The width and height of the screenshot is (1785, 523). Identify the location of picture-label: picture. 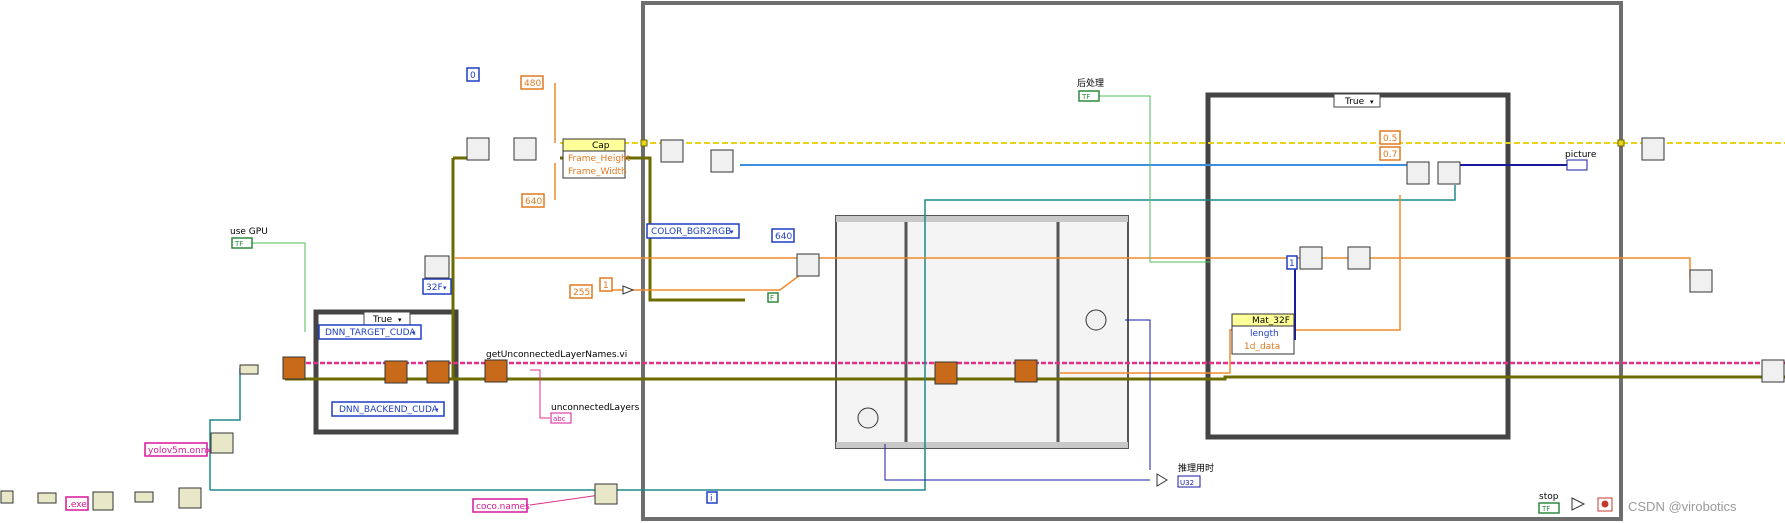
(1581, 155).